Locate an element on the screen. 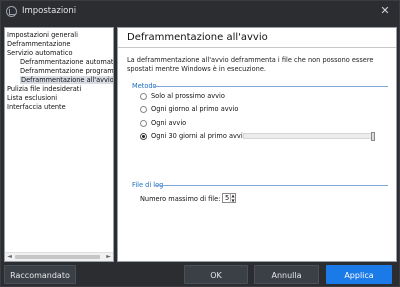 The height and width of the screenshot is (287, 400). sidebar-item-interfaccia-utente: Interfaccia utente is located at coordinates (59, 107).